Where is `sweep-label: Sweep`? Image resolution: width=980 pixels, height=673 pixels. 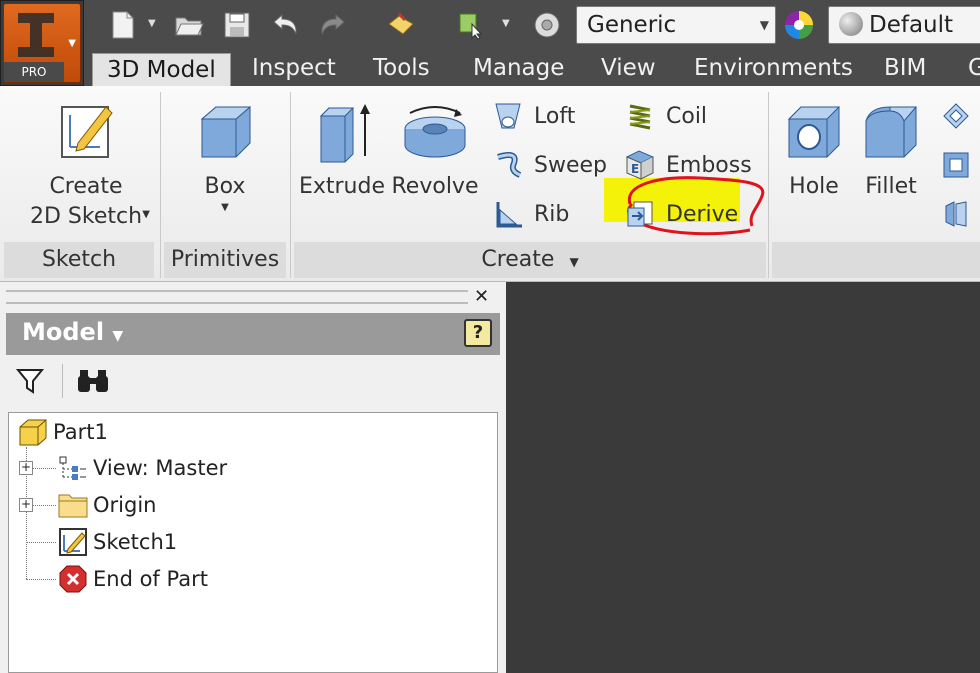 sweep-label: Sweep is located at coordinates (570, 165).